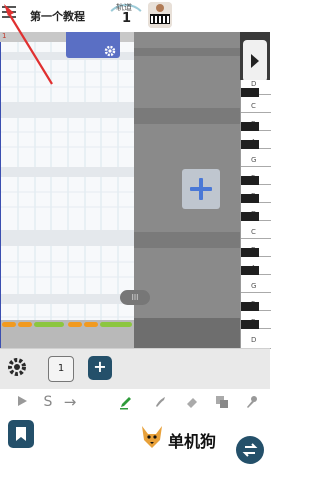 This screenshot has width=320, height=480. Describe the element at coordinates (22, 402) in the screenshot. I see `play-icon` at that location.